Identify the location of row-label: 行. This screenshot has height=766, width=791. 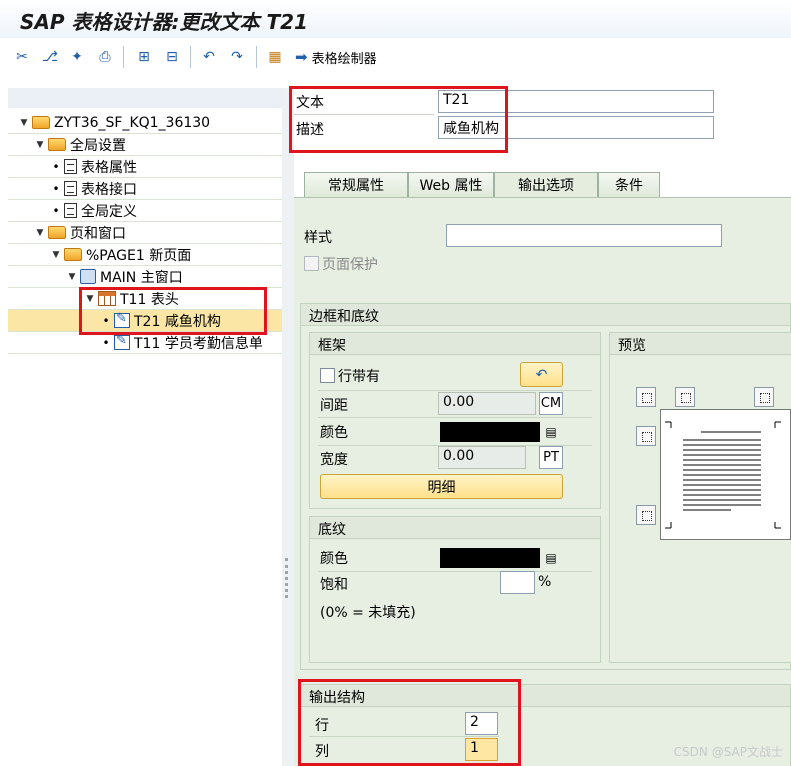
(322, 726).